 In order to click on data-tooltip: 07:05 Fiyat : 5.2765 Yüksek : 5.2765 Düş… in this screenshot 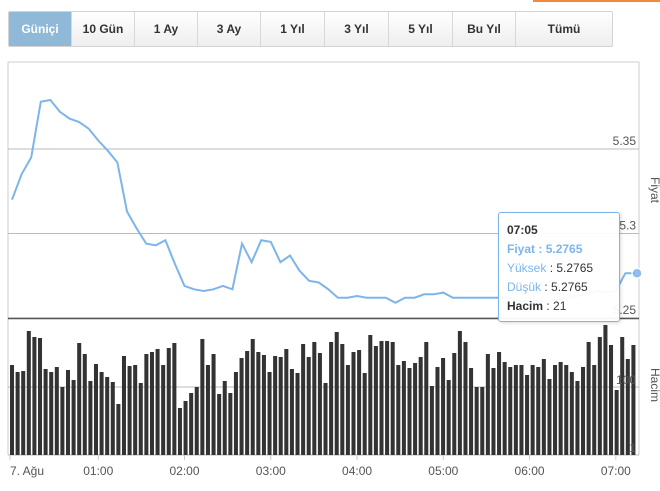, I will do `click(559, 267)`.